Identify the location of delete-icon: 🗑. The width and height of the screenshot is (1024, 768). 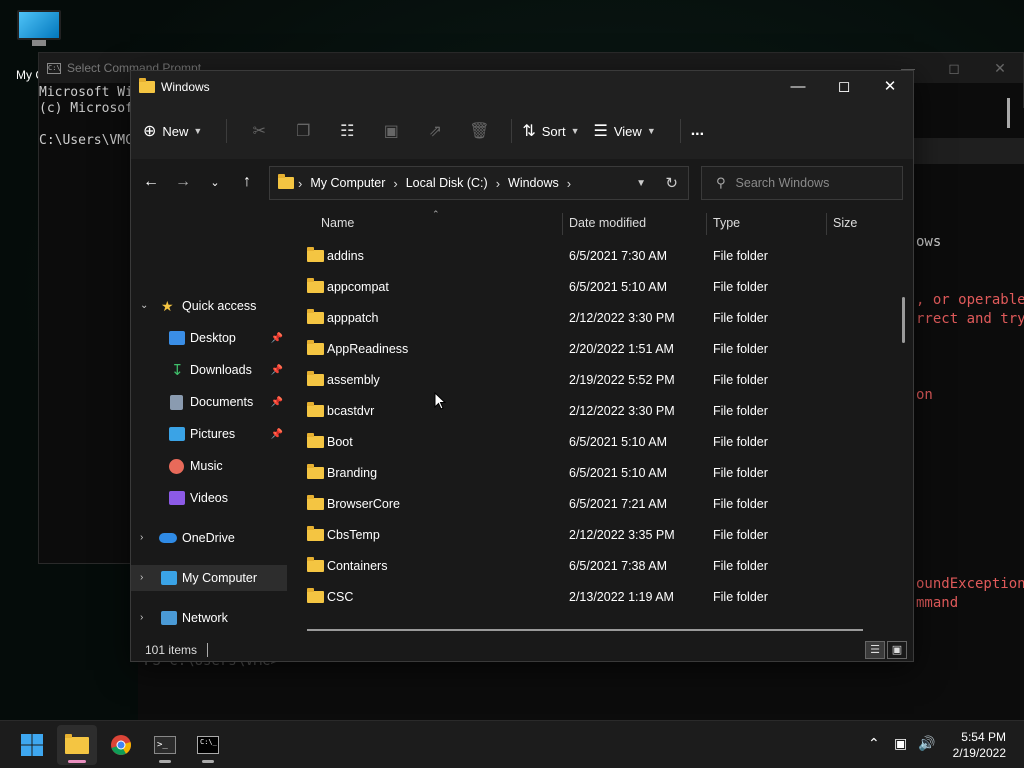
(479, 131).